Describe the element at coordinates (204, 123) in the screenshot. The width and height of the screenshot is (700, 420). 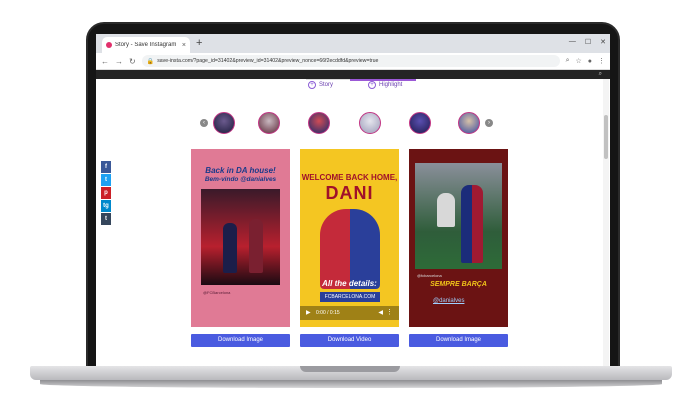
I see `prev-arrow-icon: ‹` at that location.